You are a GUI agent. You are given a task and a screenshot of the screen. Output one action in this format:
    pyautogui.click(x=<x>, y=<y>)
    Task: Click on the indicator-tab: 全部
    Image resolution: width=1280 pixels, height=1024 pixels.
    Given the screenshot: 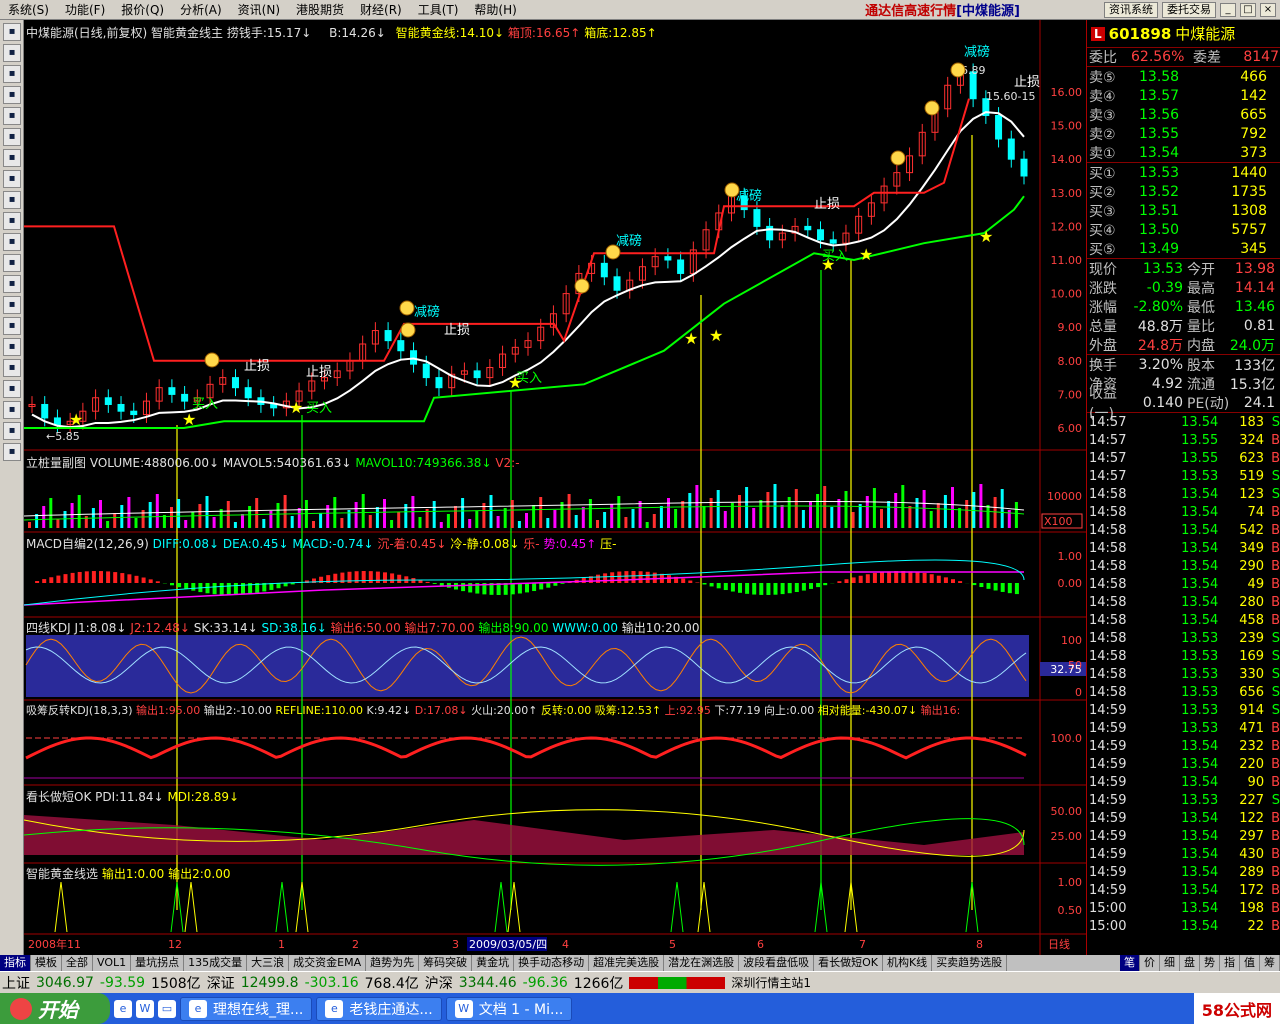 What is the action you would take?
    pyautogui.click(x=77, y=963)
    